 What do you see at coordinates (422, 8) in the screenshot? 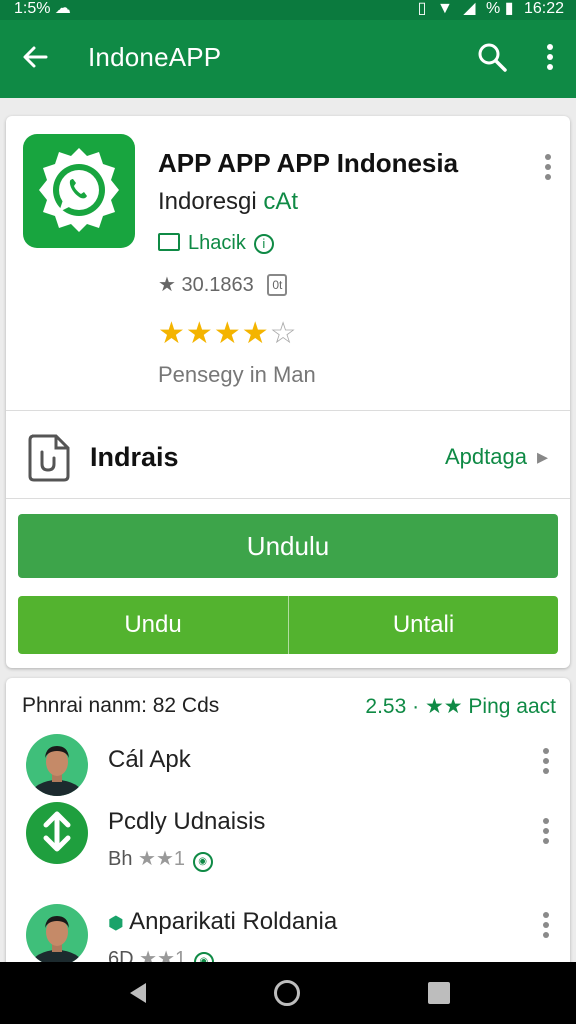
I see `vibrate-icon: ▯` at bounding box center [422, 8].